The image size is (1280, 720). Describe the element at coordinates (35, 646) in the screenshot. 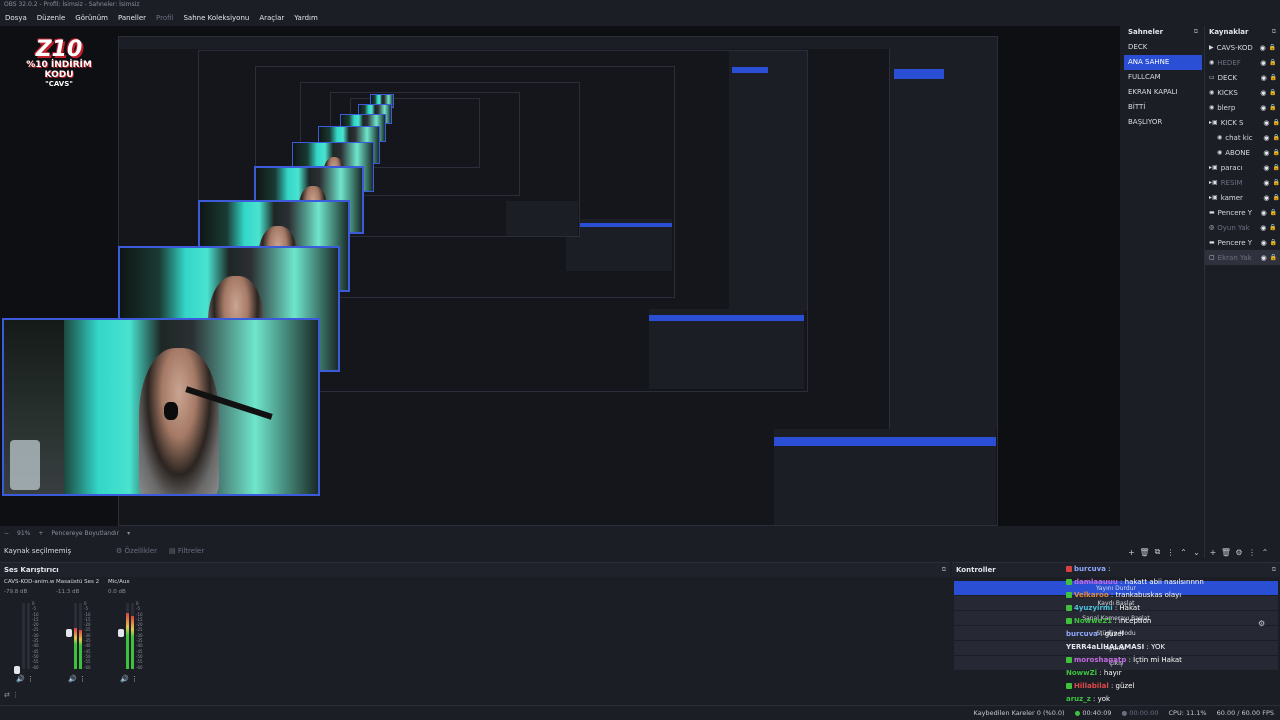

I see `meter-scale-tick: -40` at that location.